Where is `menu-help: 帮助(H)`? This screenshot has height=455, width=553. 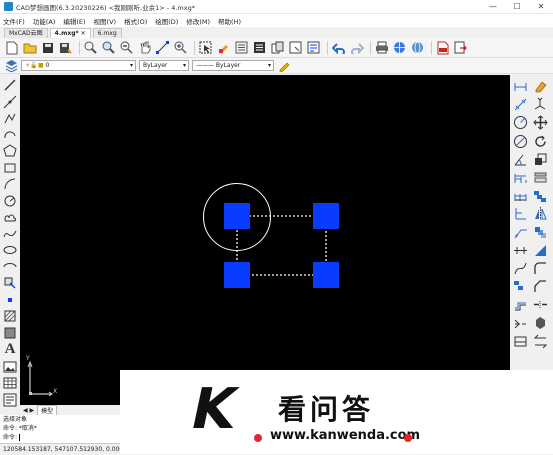 menu-help: 帮助(H) is located at coordinates (229, 21).